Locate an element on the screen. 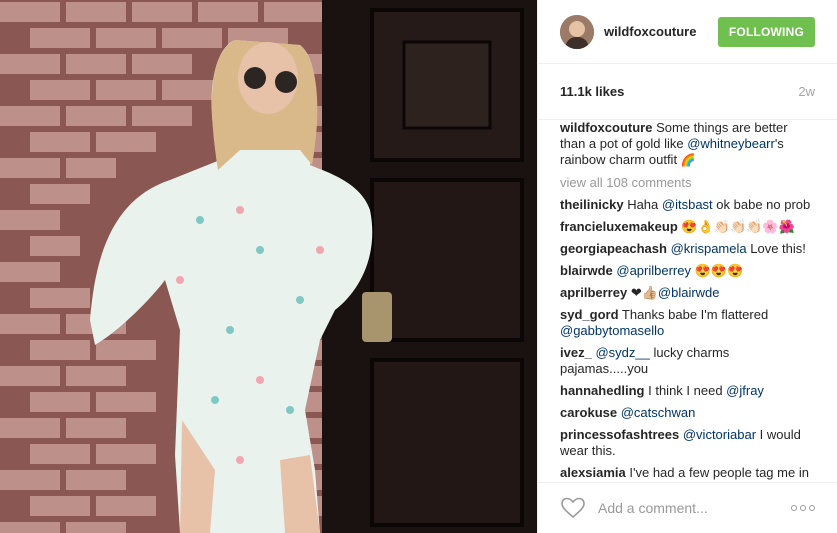 The width and height of the screenshot is (837, 533). comment-mention: @catschwan is located at coordinates (658, 412).